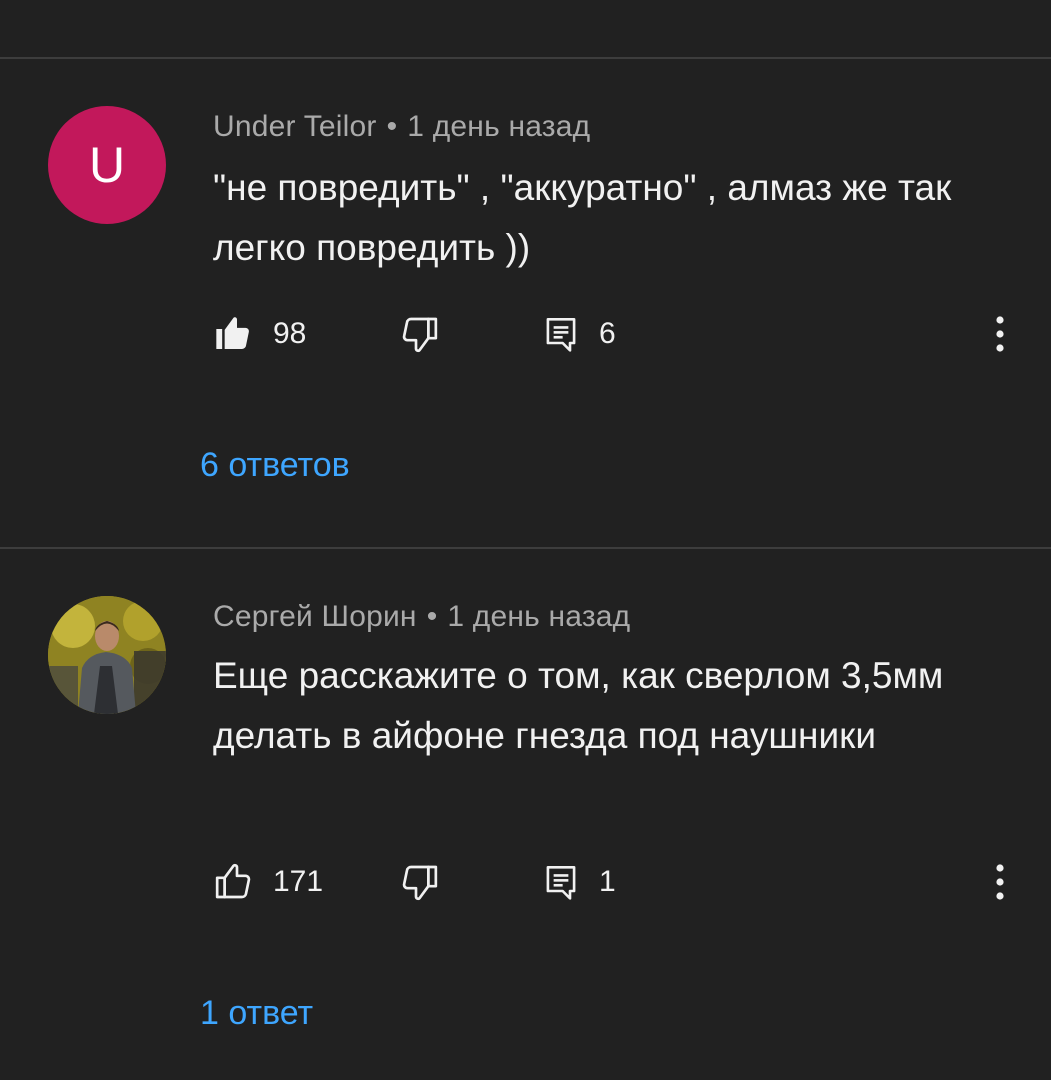  Describe the element at coordinates (233, 881) in the screenshot. I see `thumbs-up-icon` at that location.